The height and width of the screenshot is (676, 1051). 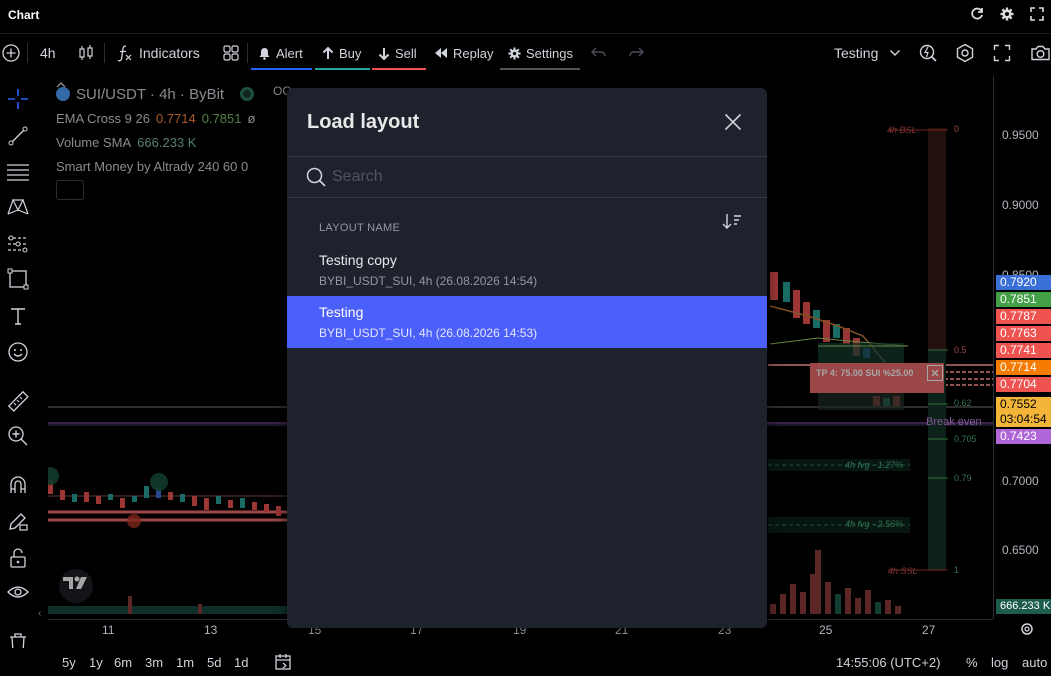 I want to click on chart-type-button, so click(x=86, y=53).